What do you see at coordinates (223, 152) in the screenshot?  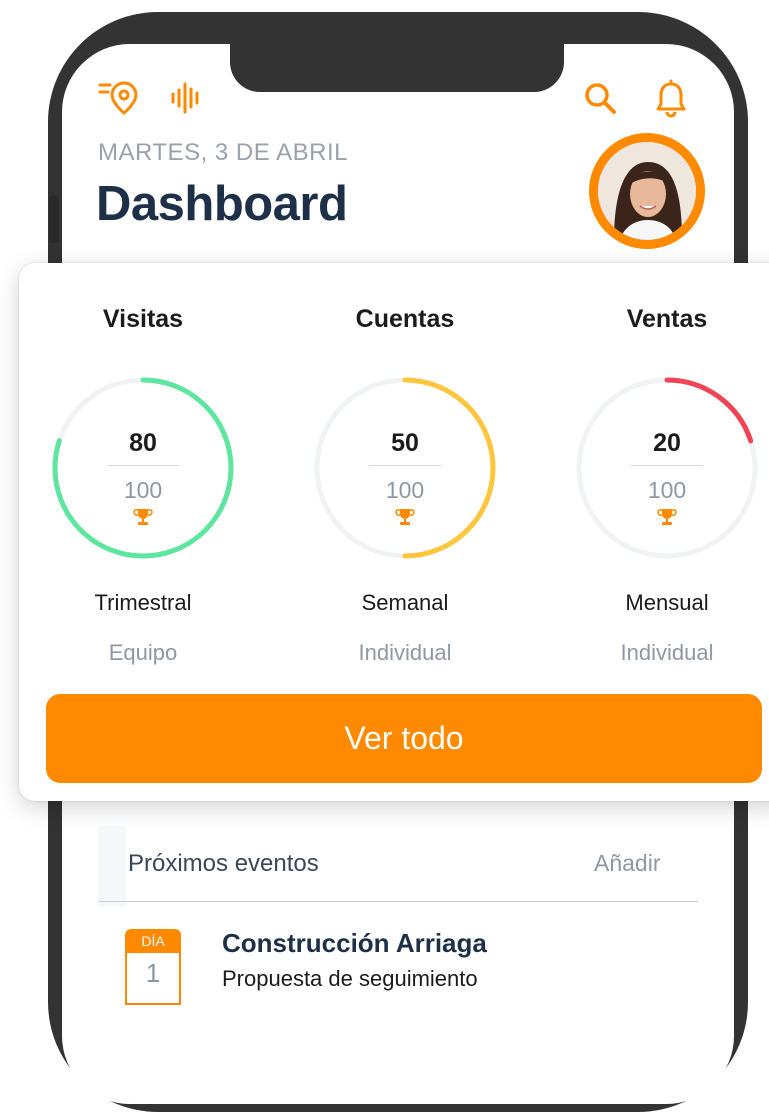 I see `date-label: MARTES, 3 DE ABRIL` at bounding box center [223, 152].